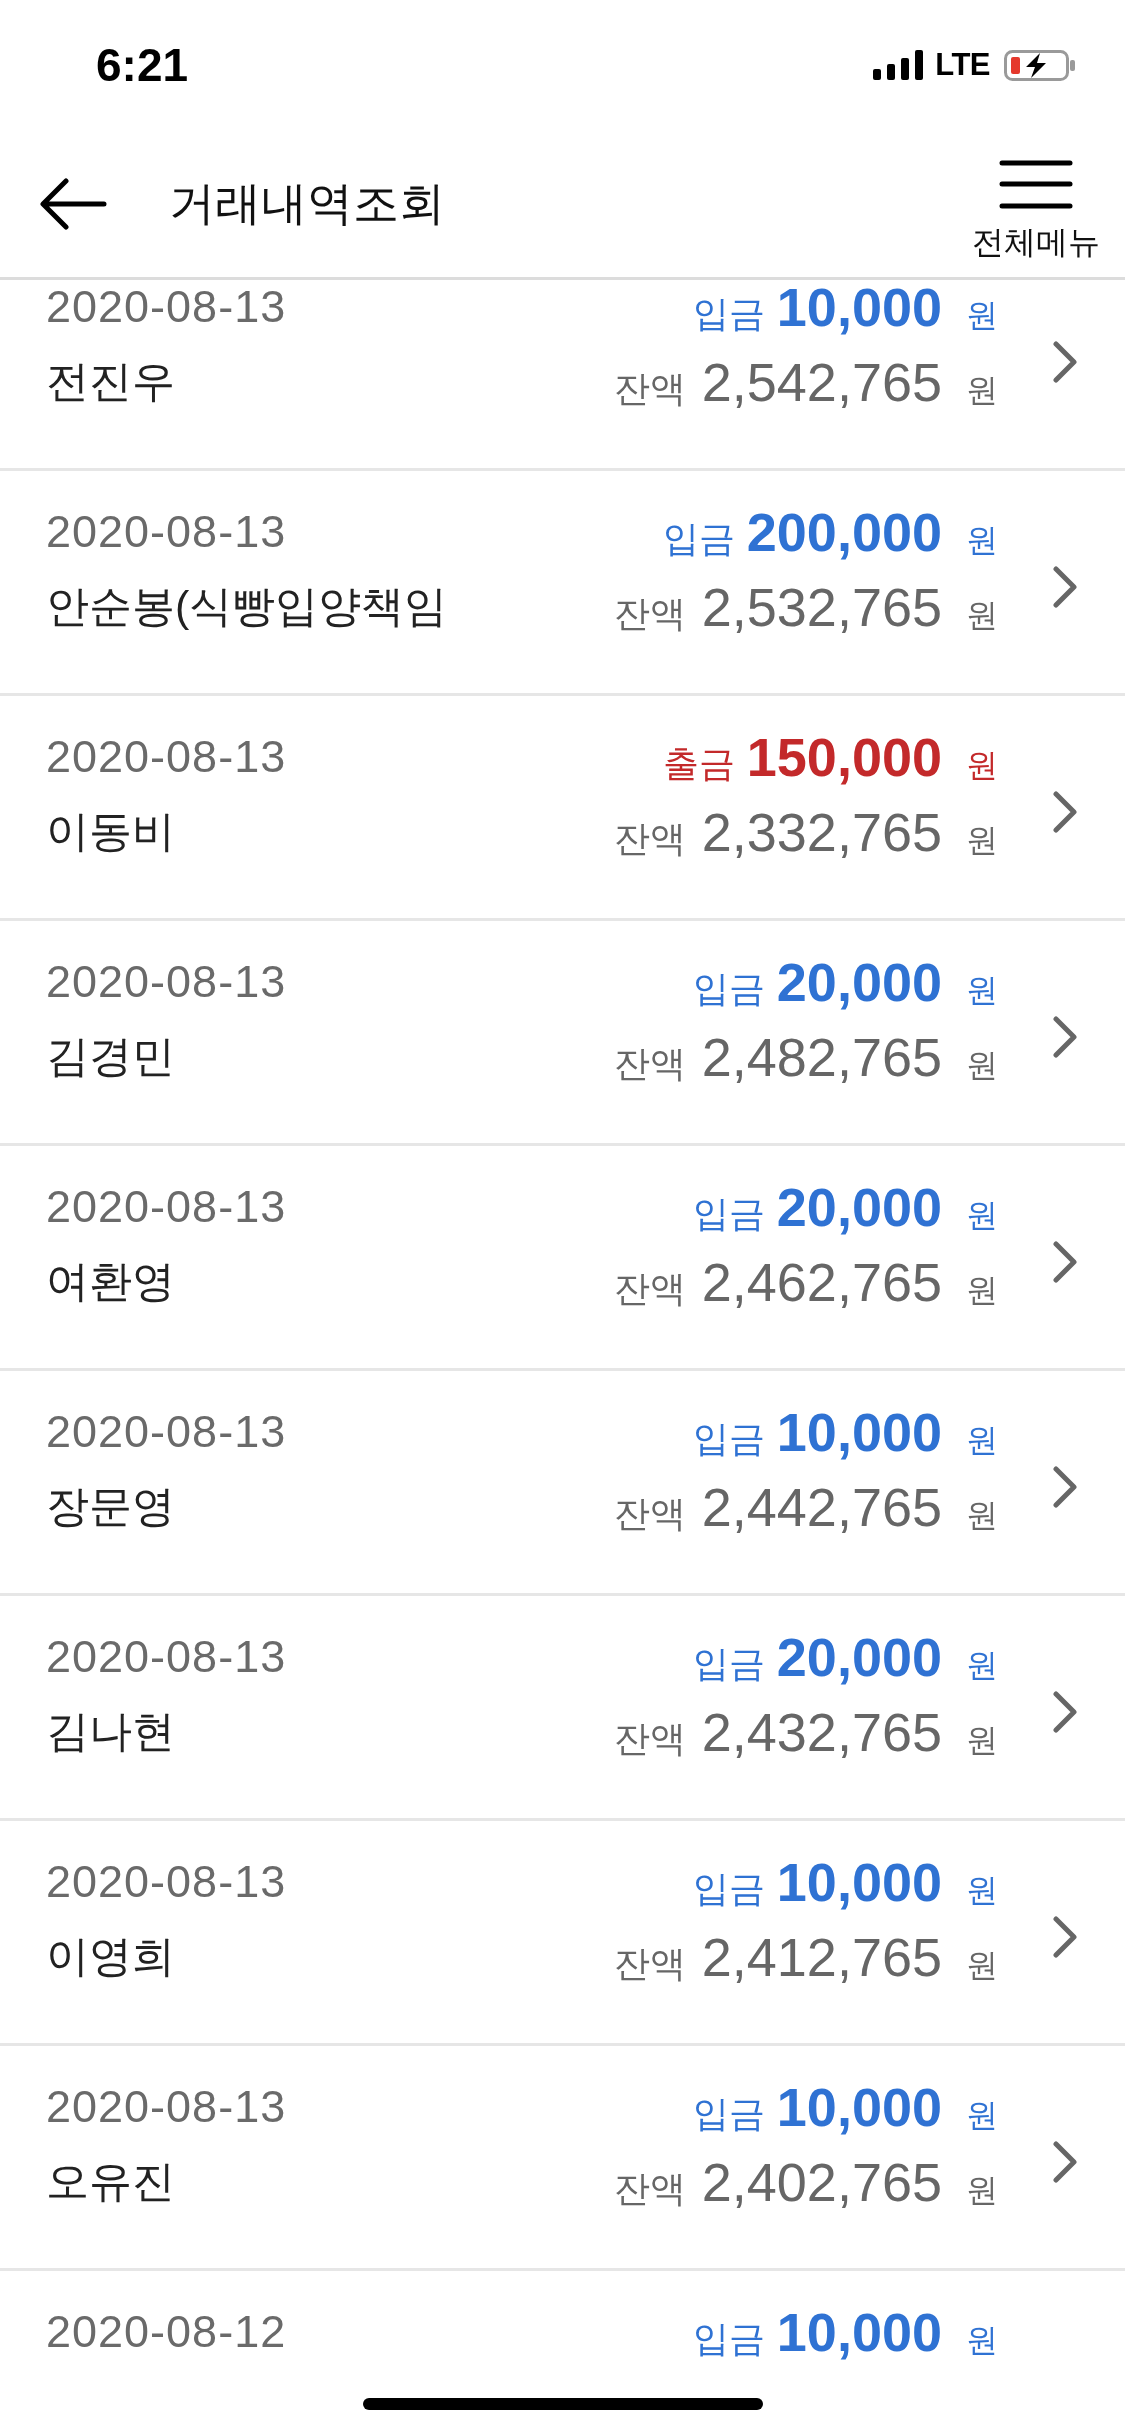  Describe the element at coordinates (110, 1056) in the screenshot. I see `counterparty-name: 김경민` at that location.